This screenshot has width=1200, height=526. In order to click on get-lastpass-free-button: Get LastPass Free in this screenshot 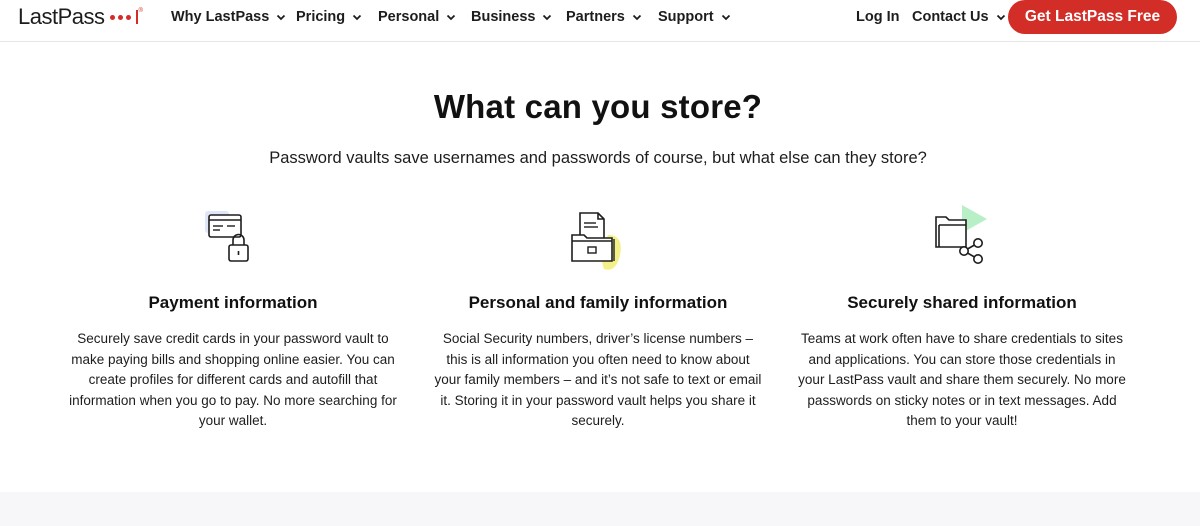, I will do `click(1092, 17)`.